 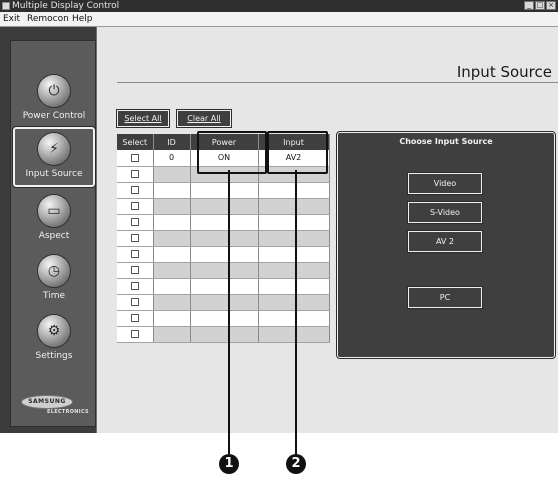 I want to click on sidebar-item-input-source: ⚡ Input Source, so click(x=54, y=157).